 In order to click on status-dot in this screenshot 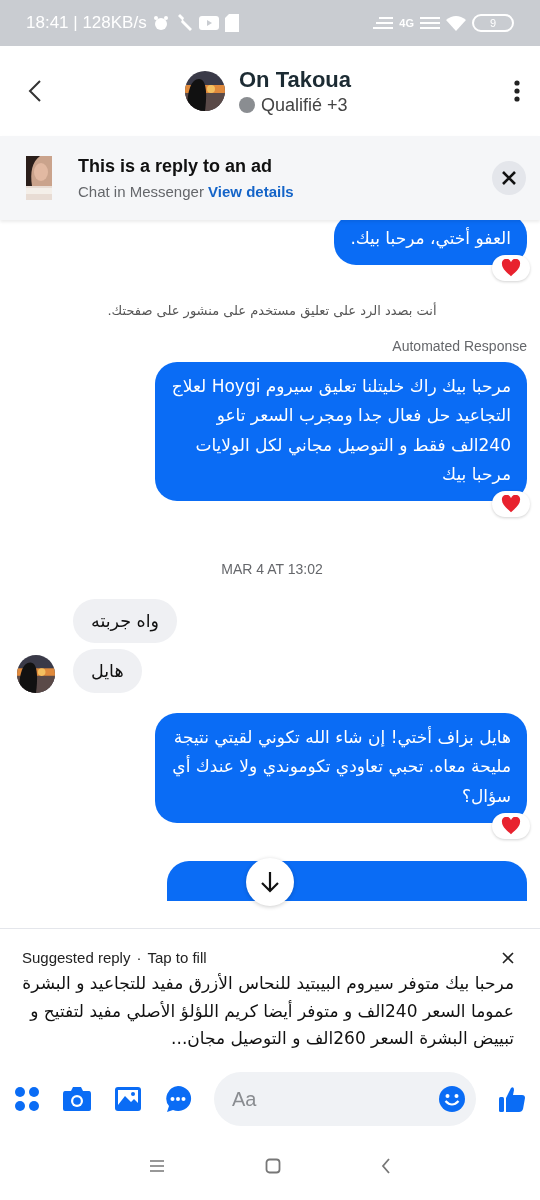, I will do `click(246, 105)`.